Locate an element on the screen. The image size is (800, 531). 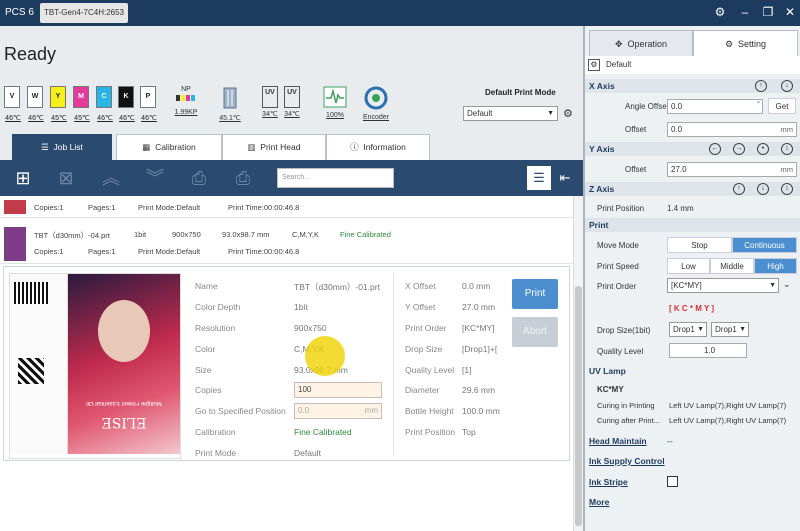
drop-size-select-1: Drop1 ▼ is located at coordinates (688, 329).